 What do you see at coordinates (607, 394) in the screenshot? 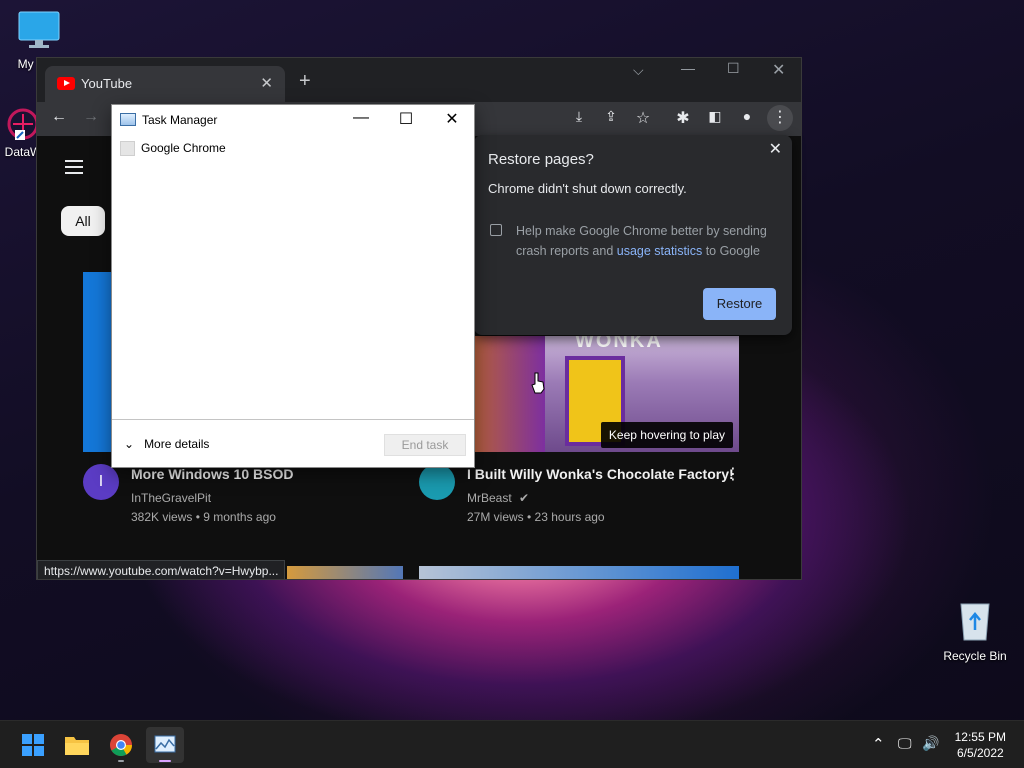
I see `video-thumbnail-wonka: WONKA Keep hovering to play` at bounding box center [607, 394].